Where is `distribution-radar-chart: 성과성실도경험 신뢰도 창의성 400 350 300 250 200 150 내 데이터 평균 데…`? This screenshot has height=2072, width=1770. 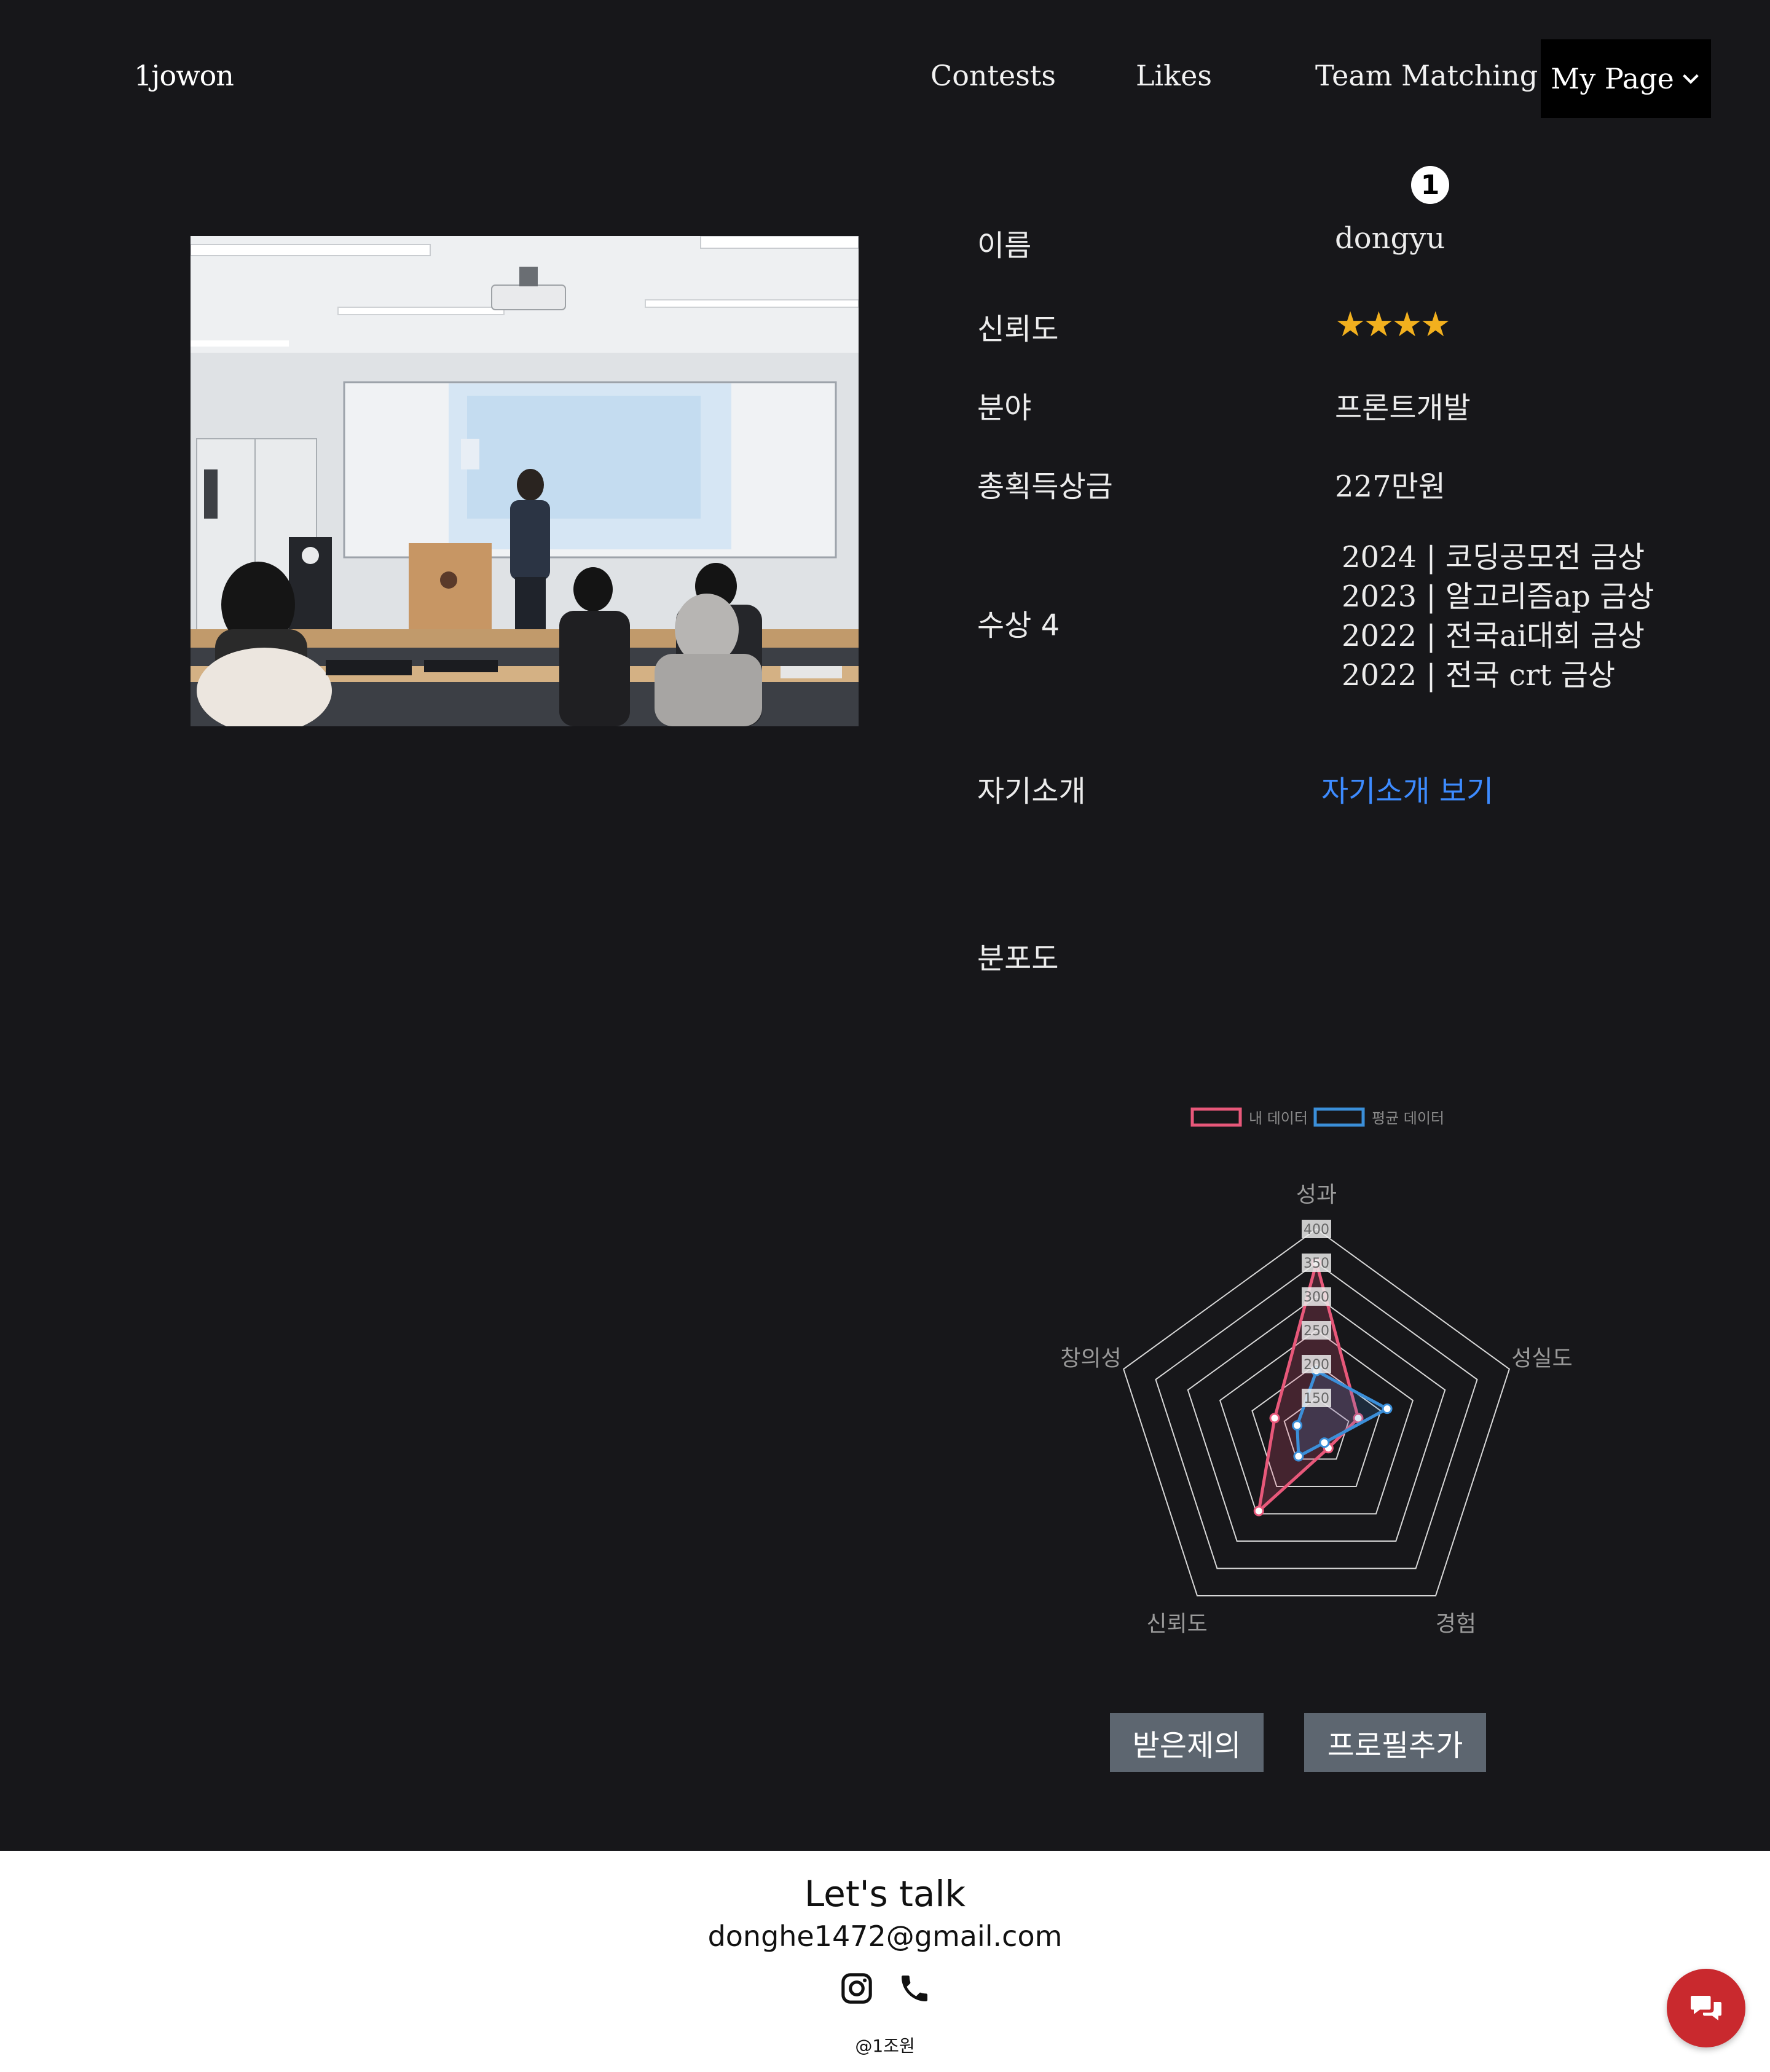
distribution-radar-chart: 성과성실도경험 신뢰도 창의성 400 350 300 250 200 150 내 데이터 평균 데… is located at coordinates (1297, 1364).